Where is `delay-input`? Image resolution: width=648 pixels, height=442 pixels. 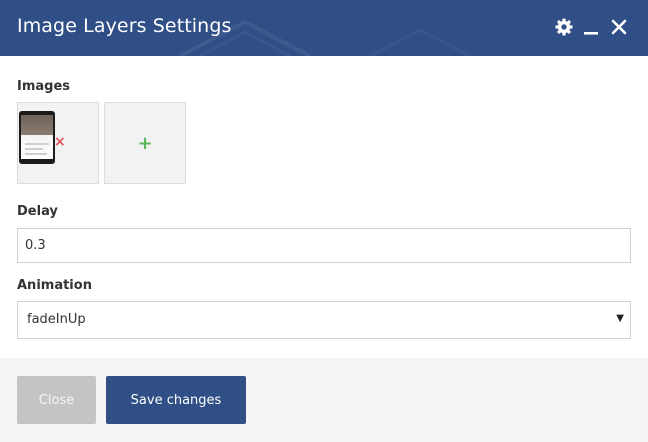
delay-input is located at coordinates (319, 245).